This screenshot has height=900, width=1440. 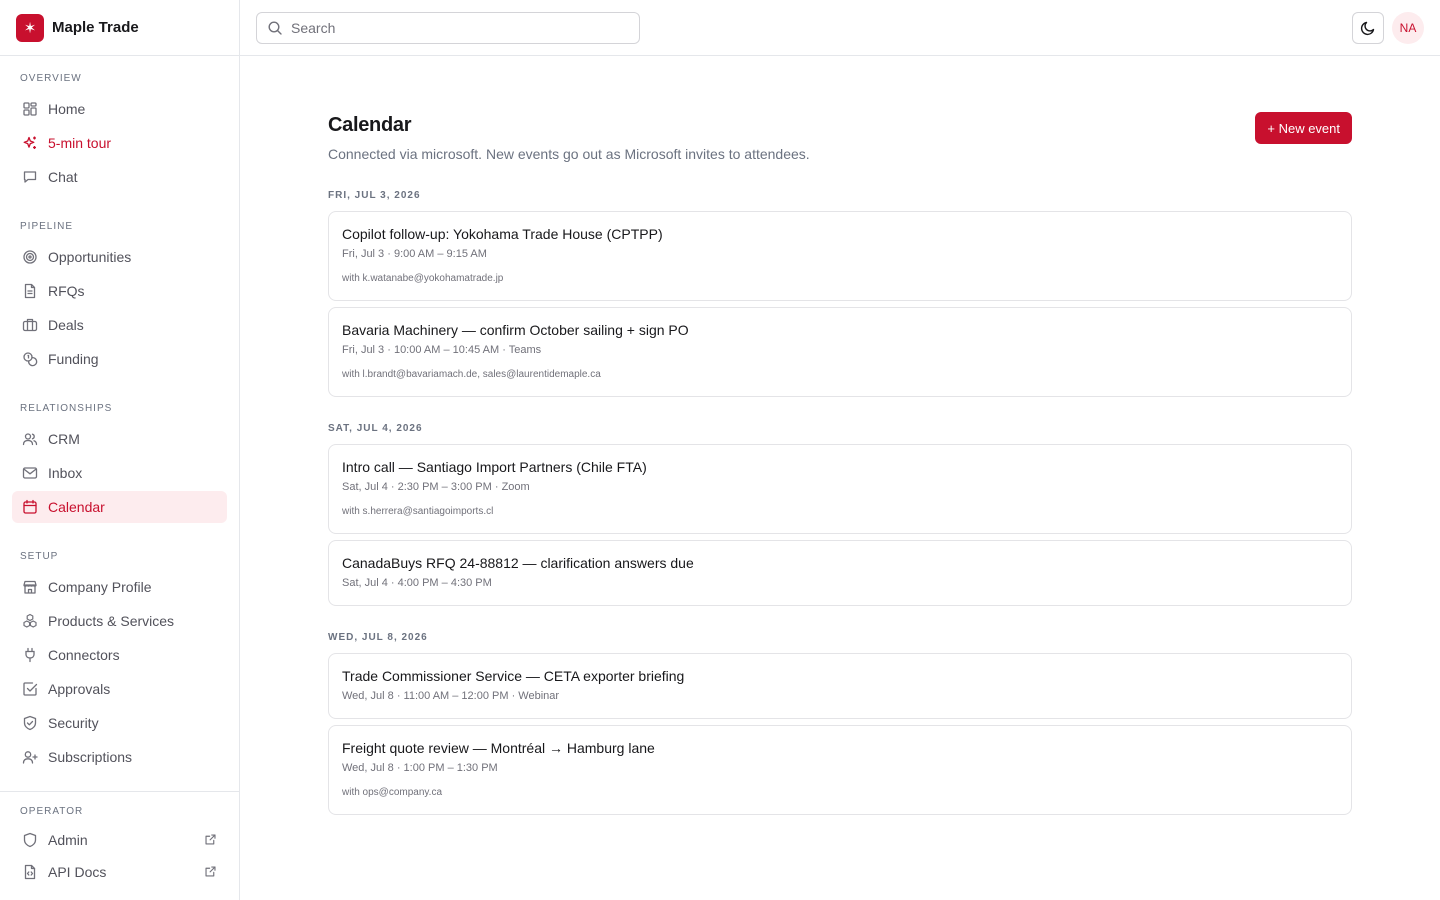 What do you see at coordinates (30, 109) in the screenshot?
I see `grid-icon` at bounding box center [30, 109].